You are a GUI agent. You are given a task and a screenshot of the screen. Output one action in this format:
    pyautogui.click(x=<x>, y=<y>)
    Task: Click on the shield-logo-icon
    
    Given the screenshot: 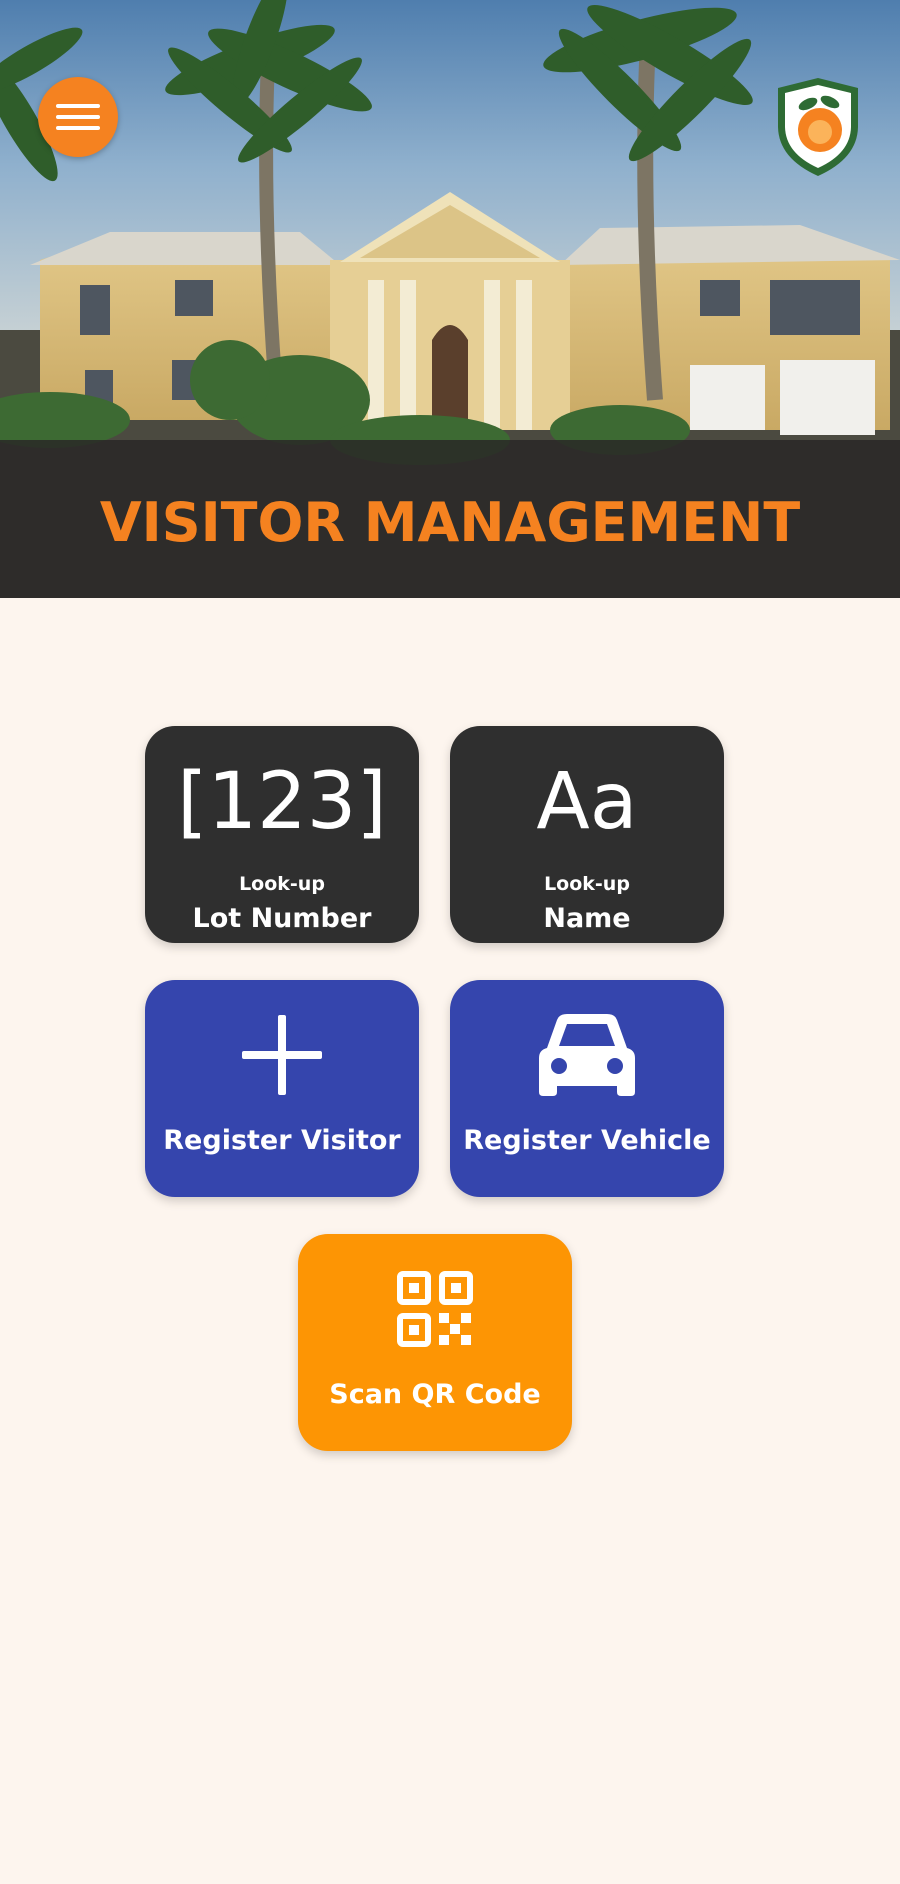 What is the action you would take?
    pyautogui.click(x=818, y=127)
    